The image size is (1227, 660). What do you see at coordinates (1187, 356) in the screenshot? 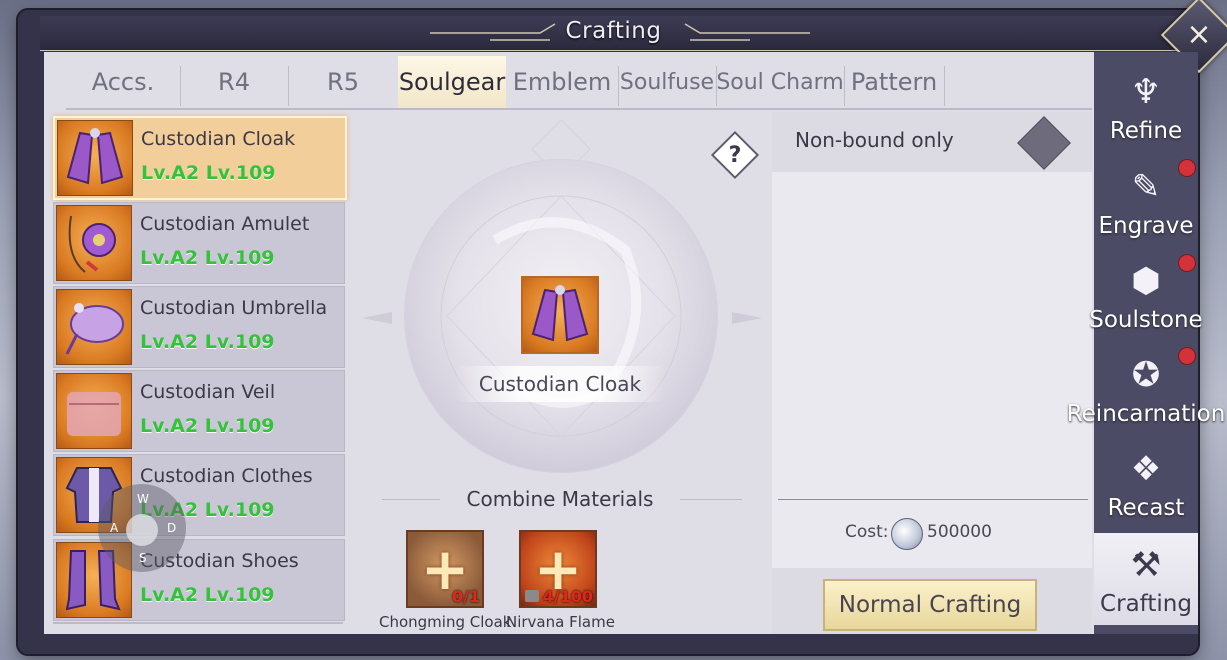
I see `reincarnation-notification-badge` at bounding box center [1187, 356].